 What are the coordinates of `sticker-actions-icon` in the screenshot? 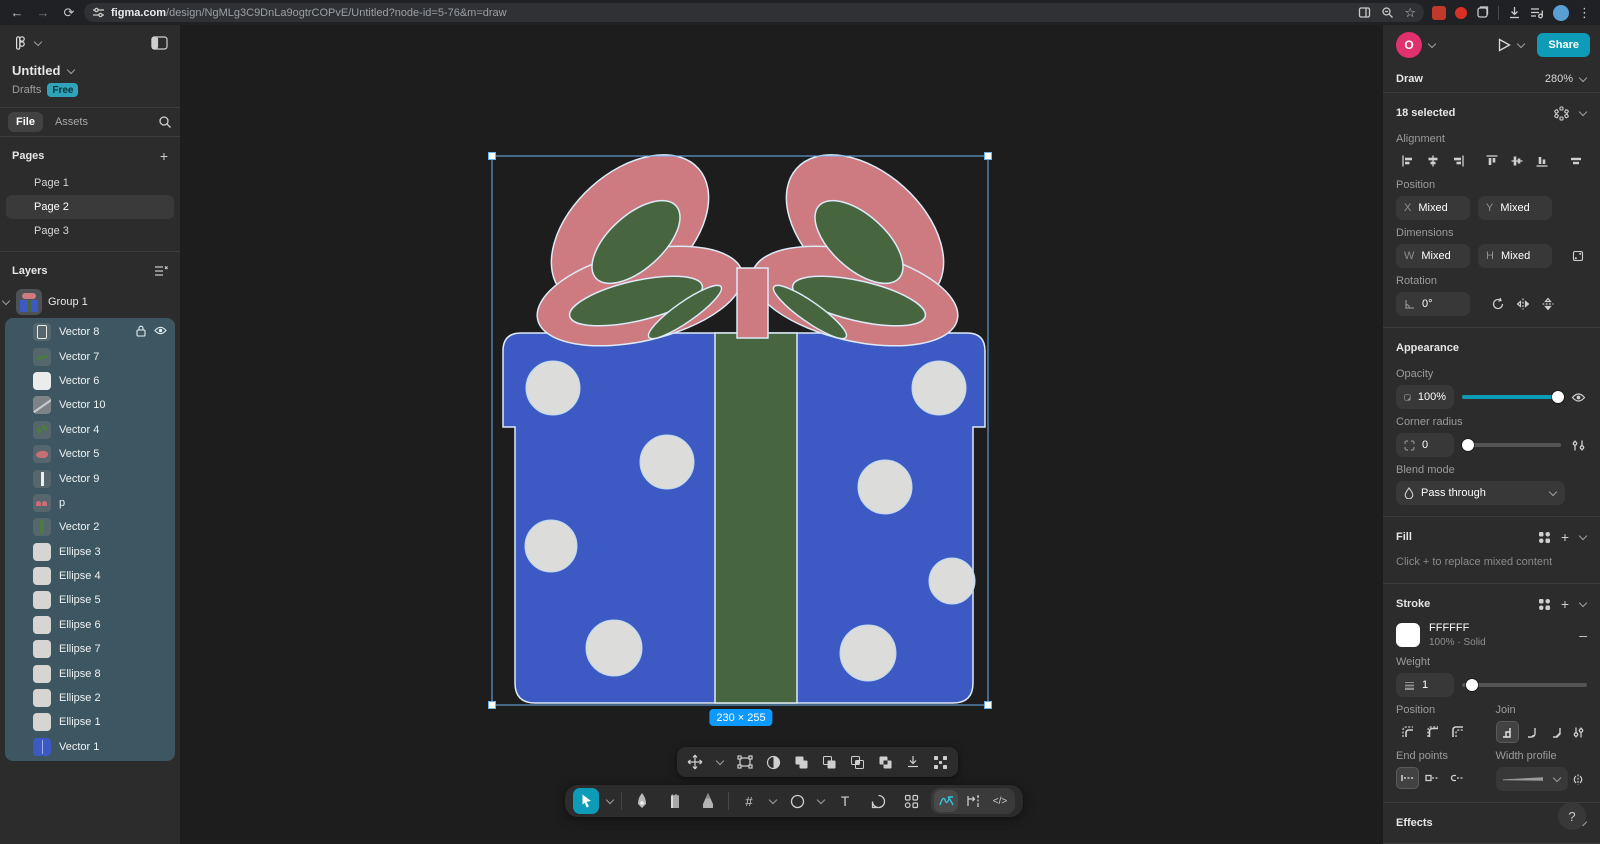 It's located at (1561, 113).